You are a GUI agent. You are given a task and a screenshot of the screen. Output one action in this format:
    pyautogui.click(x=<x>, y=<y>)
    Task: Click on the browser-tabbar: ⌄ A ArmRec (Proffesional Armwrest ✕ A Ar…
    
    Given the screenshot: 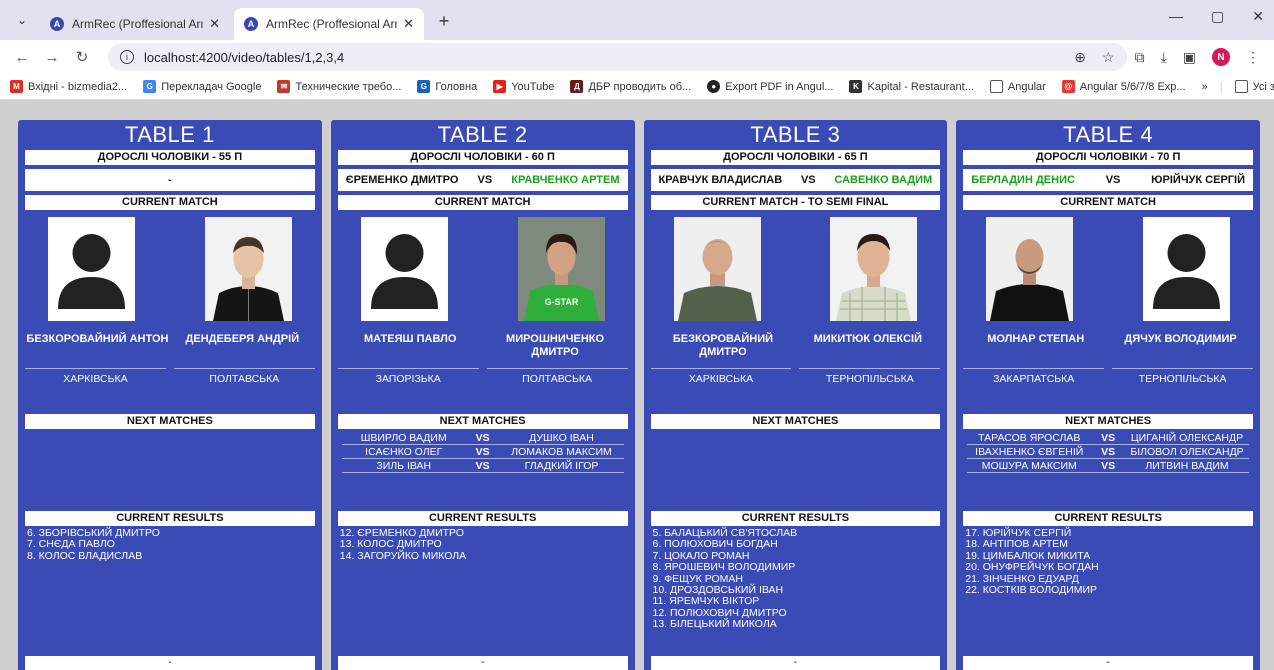 What is the action you would take?
    pyautogui.click(x=637, y=20)
    